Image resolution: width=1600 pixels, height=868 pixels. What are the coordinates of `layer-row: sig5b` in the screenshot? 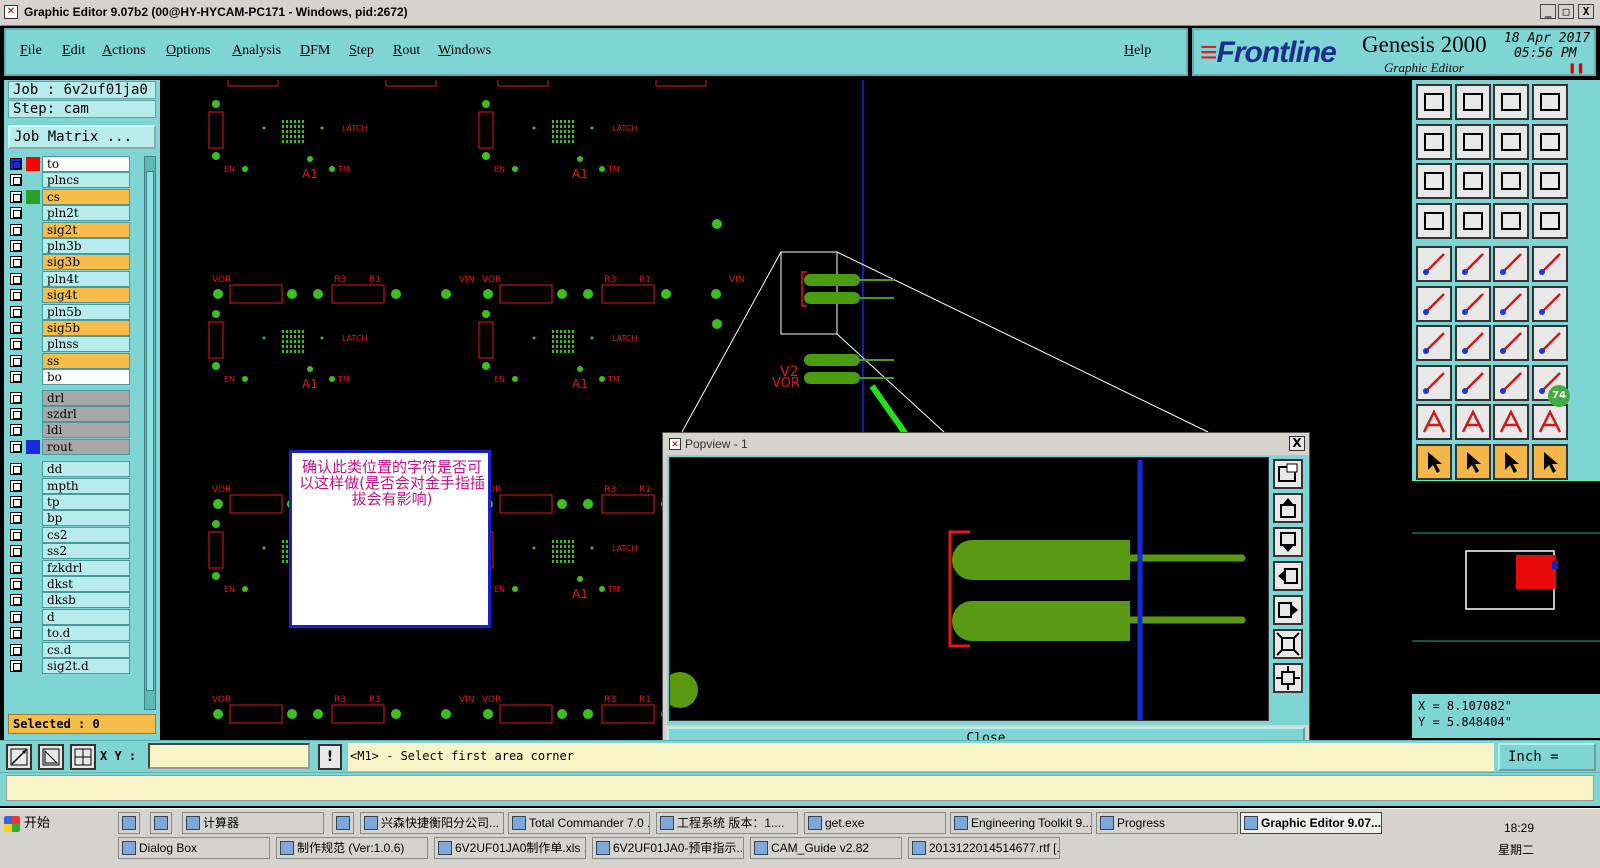 It's located at (70, 328).